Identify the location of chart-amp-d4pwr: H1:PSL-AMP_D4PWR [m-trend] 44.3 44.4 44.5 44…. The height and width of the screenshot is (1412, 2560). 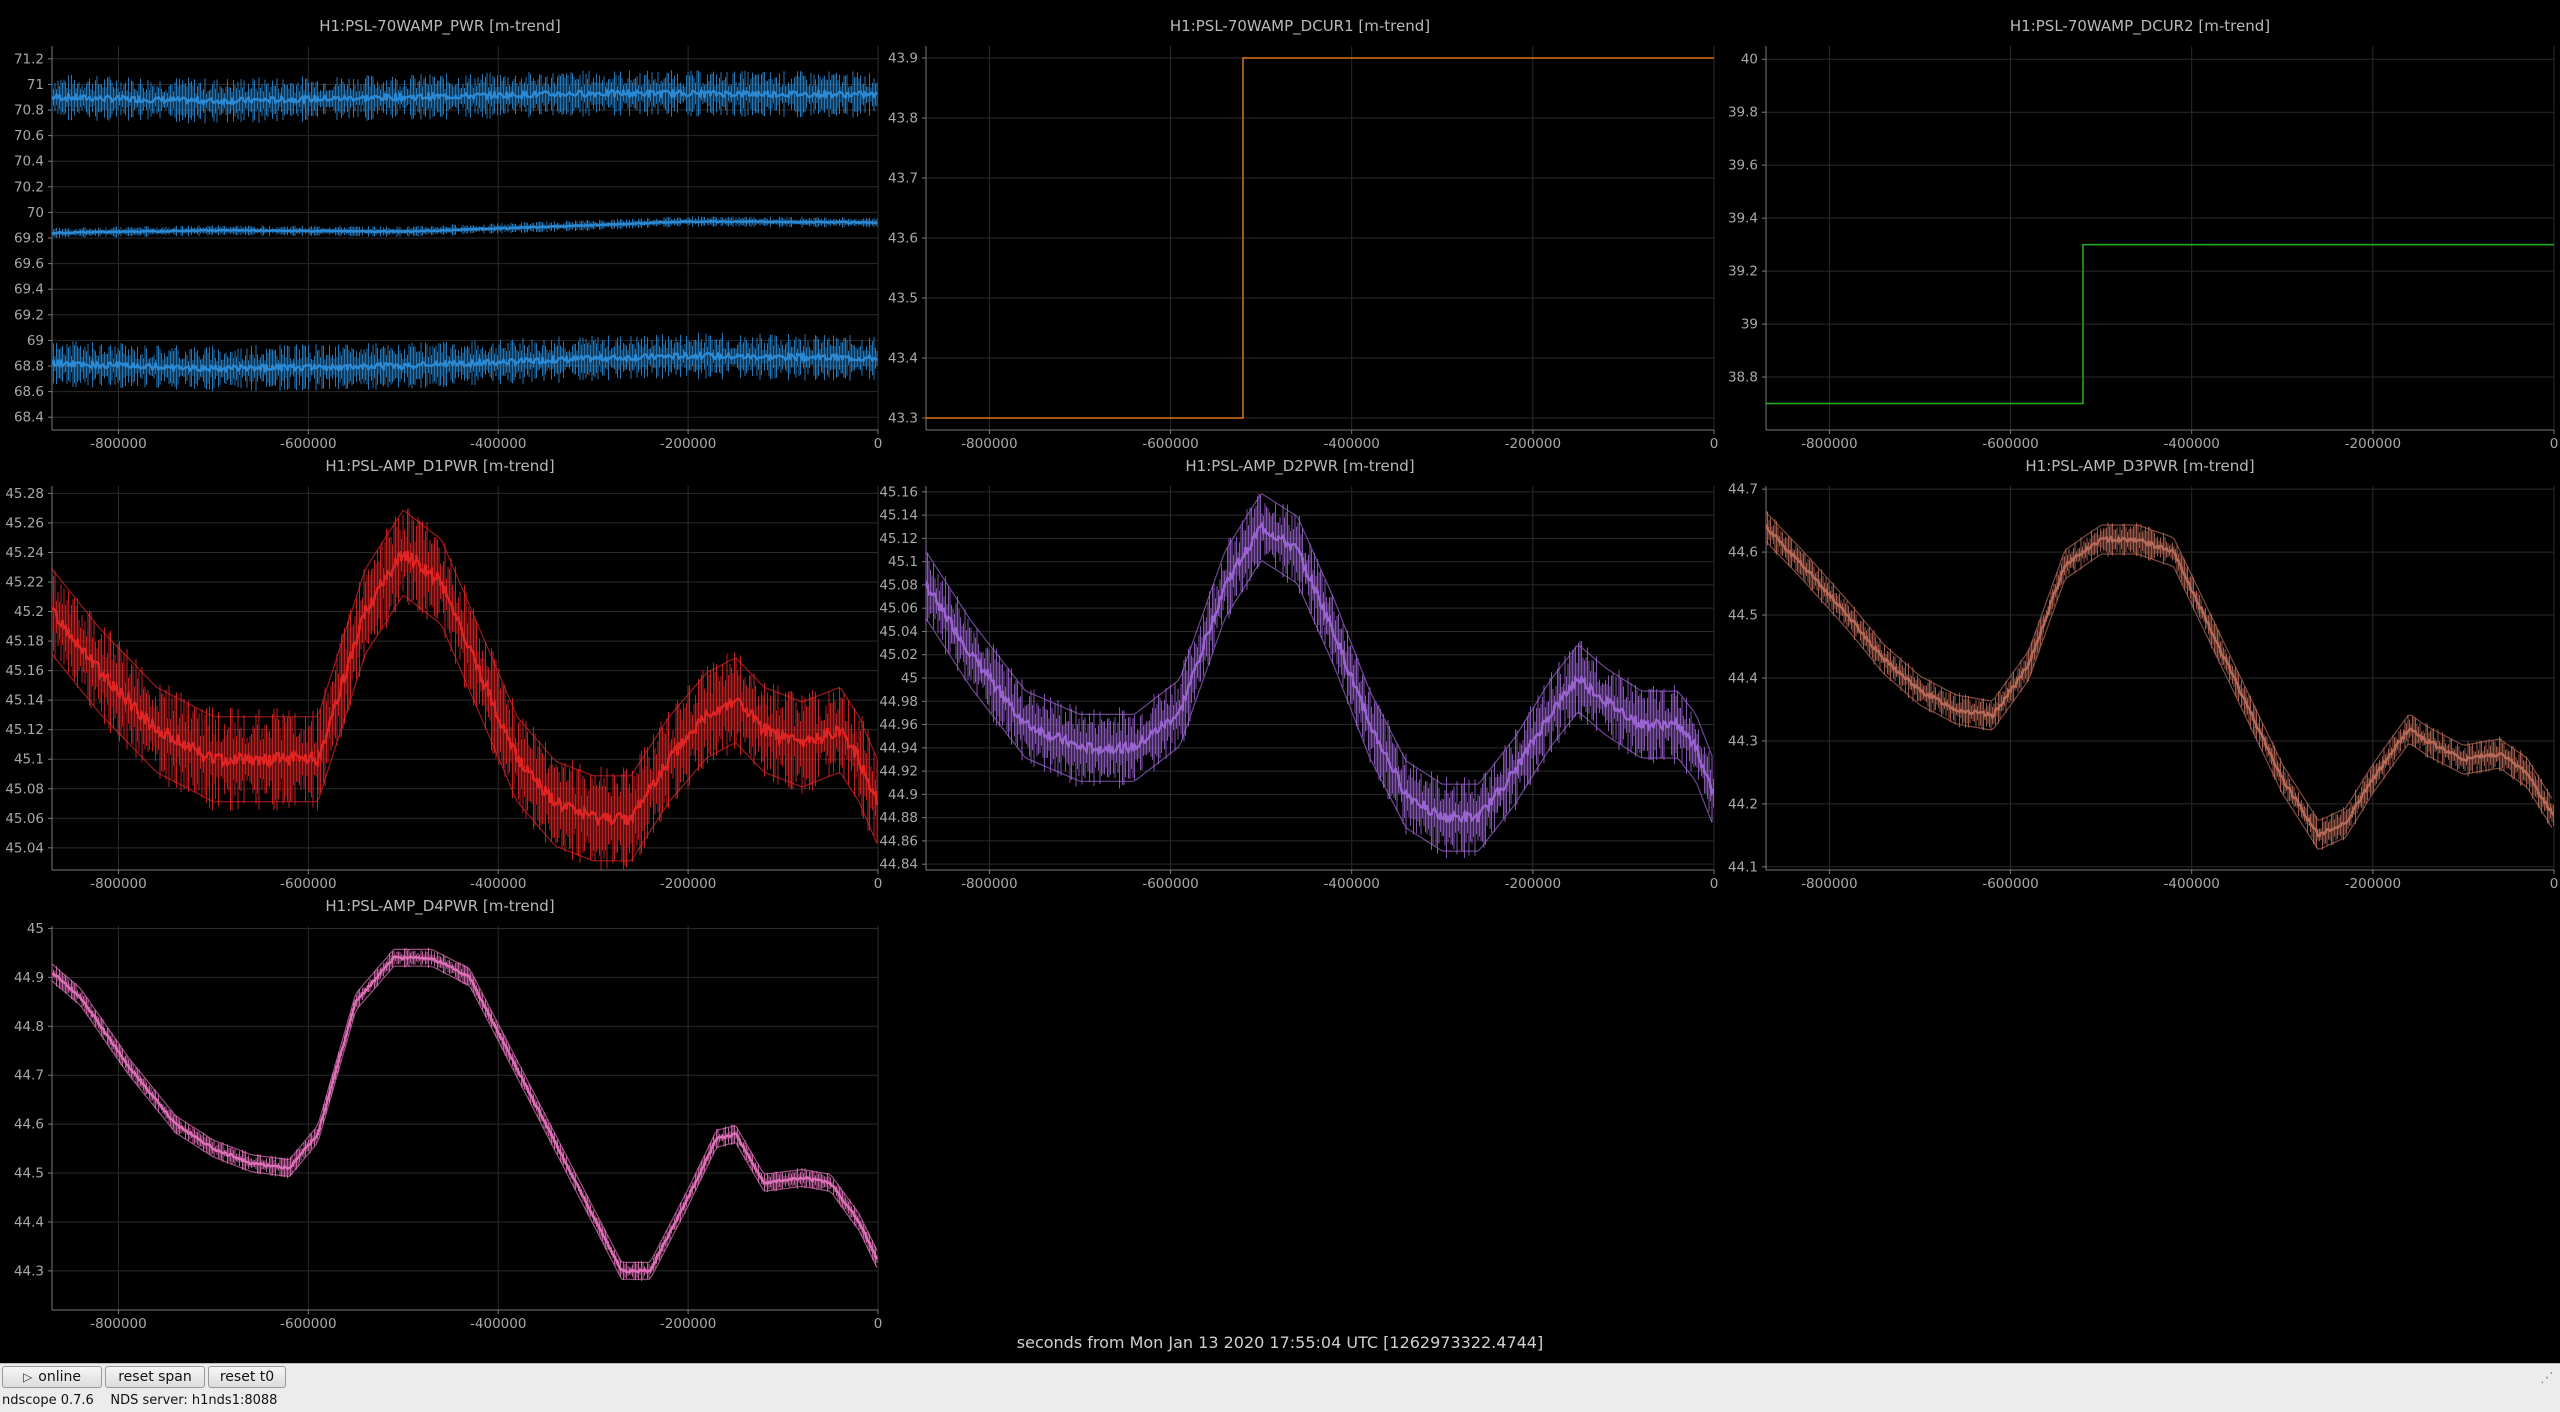
(441, 1111).